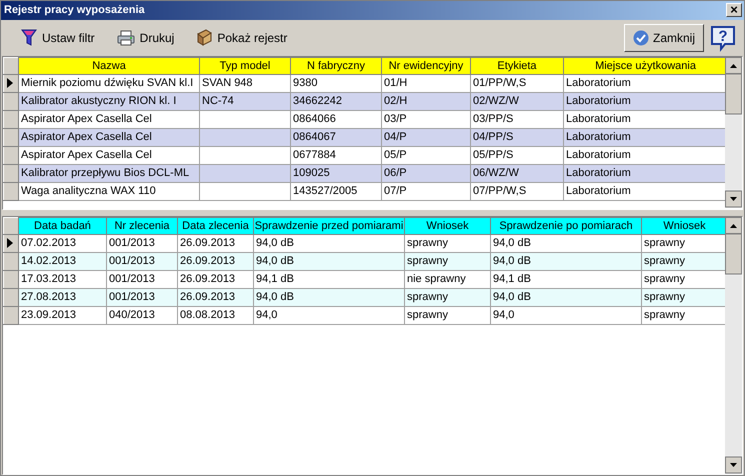 The width and height of the screenshot is (745, 476). What do you see at coordinates (329, 225) in the screenshot?
I see `column-header: Sprawdzenie przed pomiarami` at bounding box center [329, 225].